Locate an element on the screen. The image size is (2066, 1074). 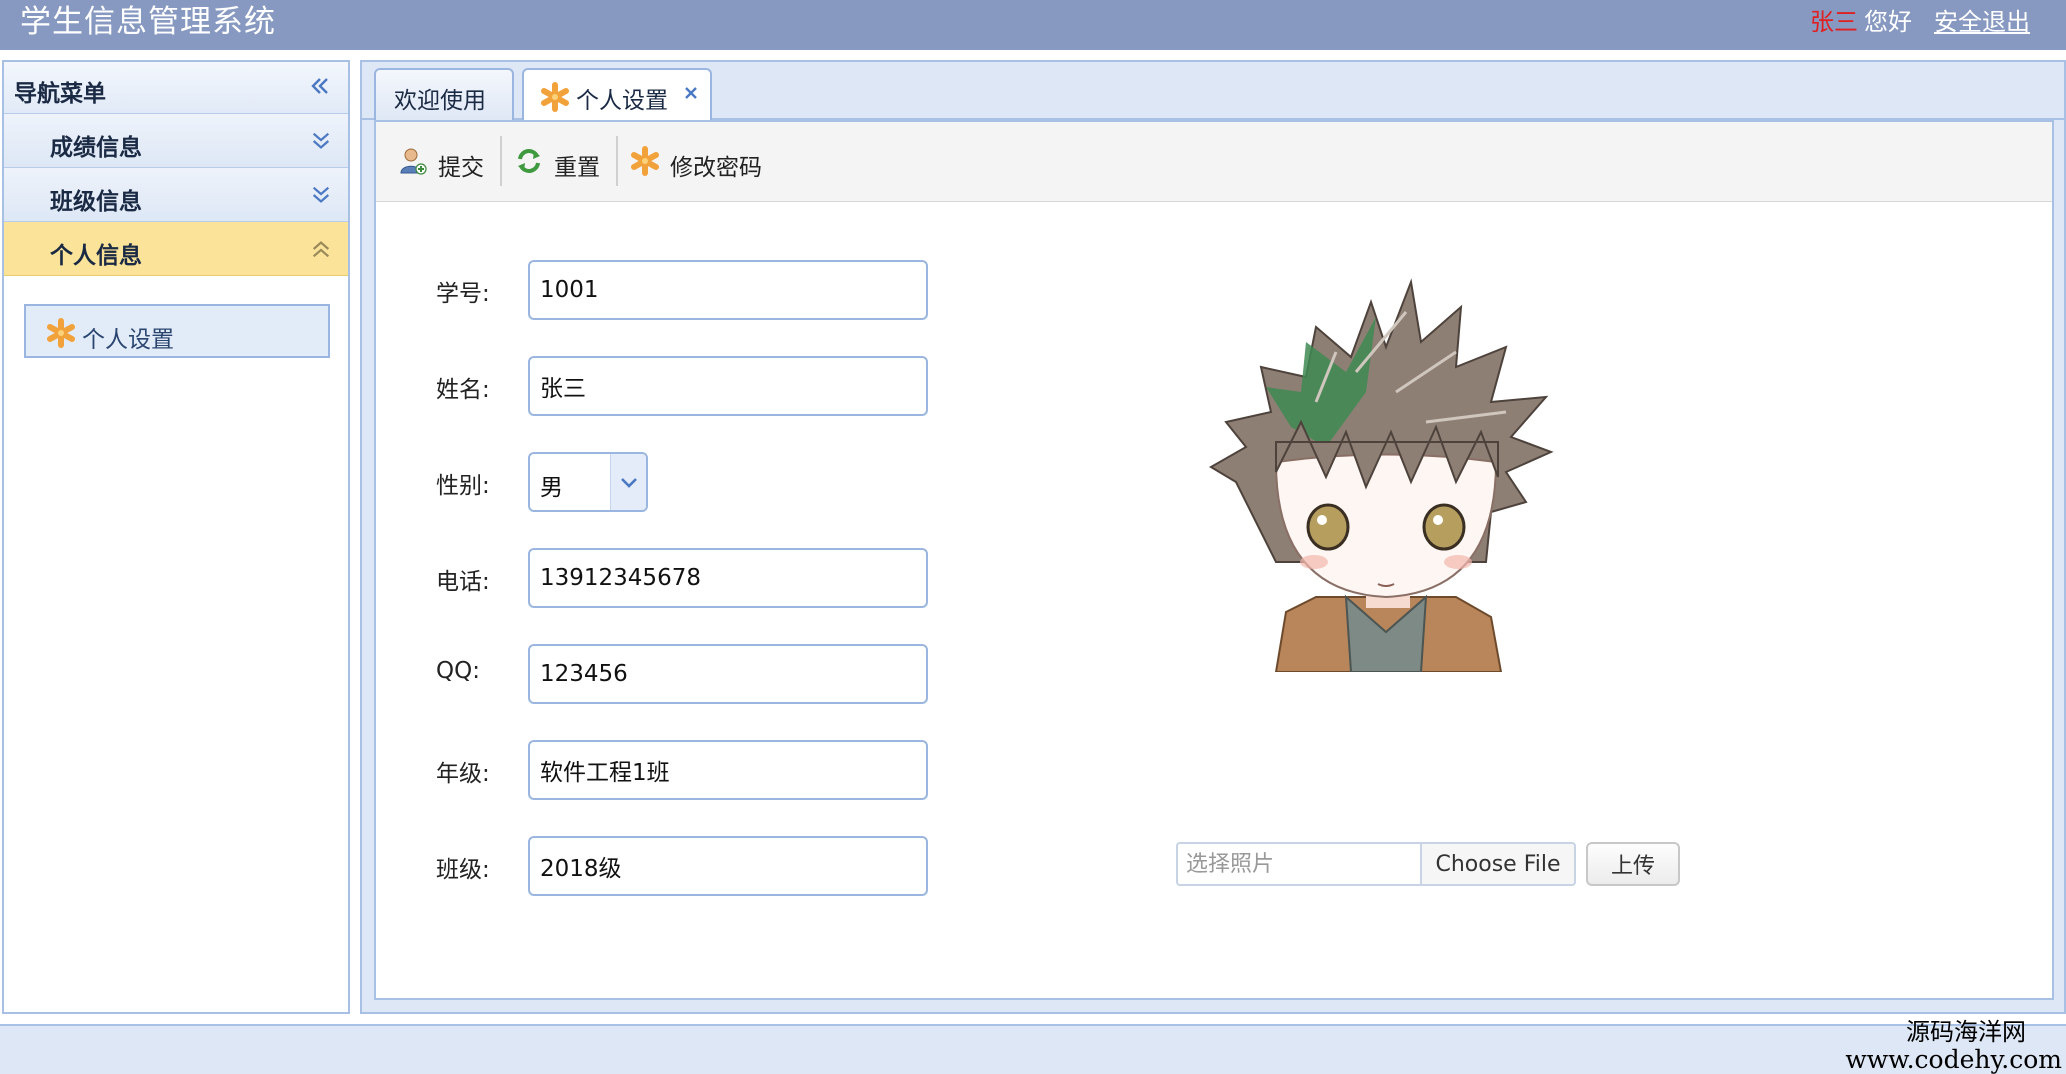
app-title: 学生信息管理系统 is located at coordinates (148, 22).